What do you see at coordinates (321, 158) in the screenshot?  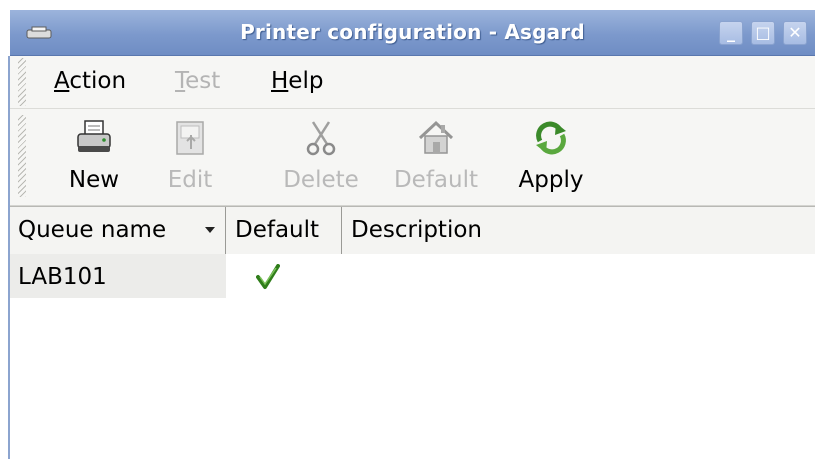 I see `delete-button: Delete` at bounding box center [321, 158].